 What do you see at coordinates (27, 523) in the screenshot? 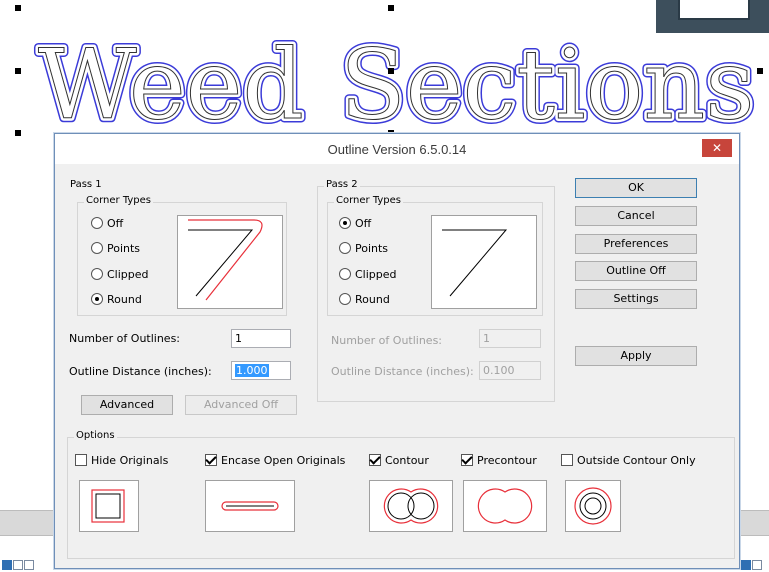
I see `left-toolbar-strip` at bounding box center [27, 523].